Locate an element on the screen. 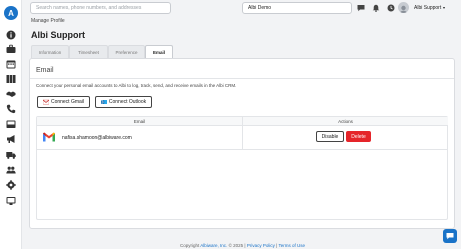  gear-icon is located at coordinates (11, 185).